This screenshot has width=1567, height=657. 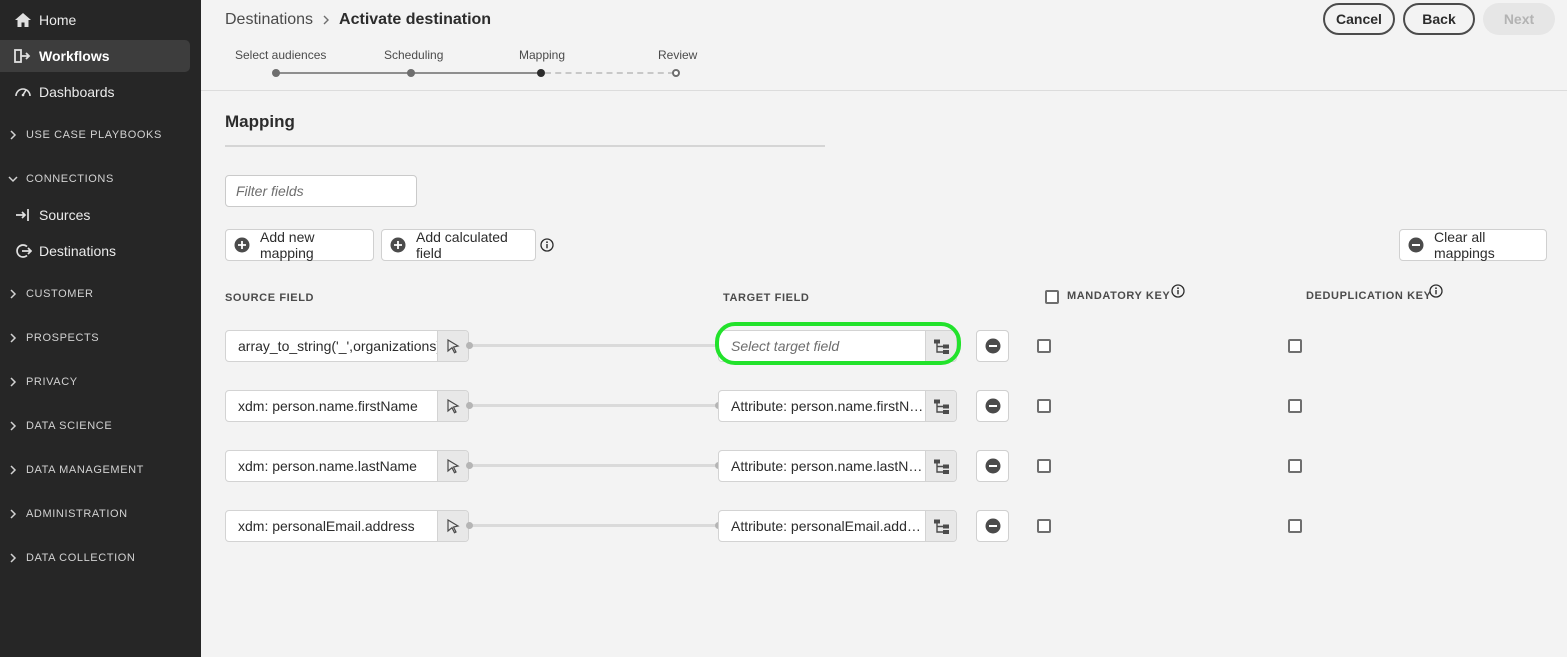 What do you see at coordinates (70, 179) in the screenshot?
I see `sidebar-section-label: CONNECTIONS` at bounding box center [70, 179].